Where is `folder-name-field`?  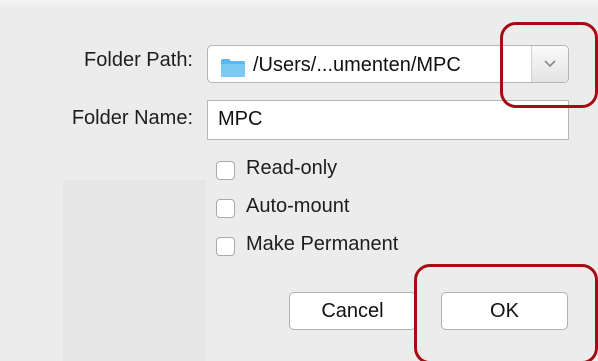
folder-name-field is located at coordinates (388, 120).